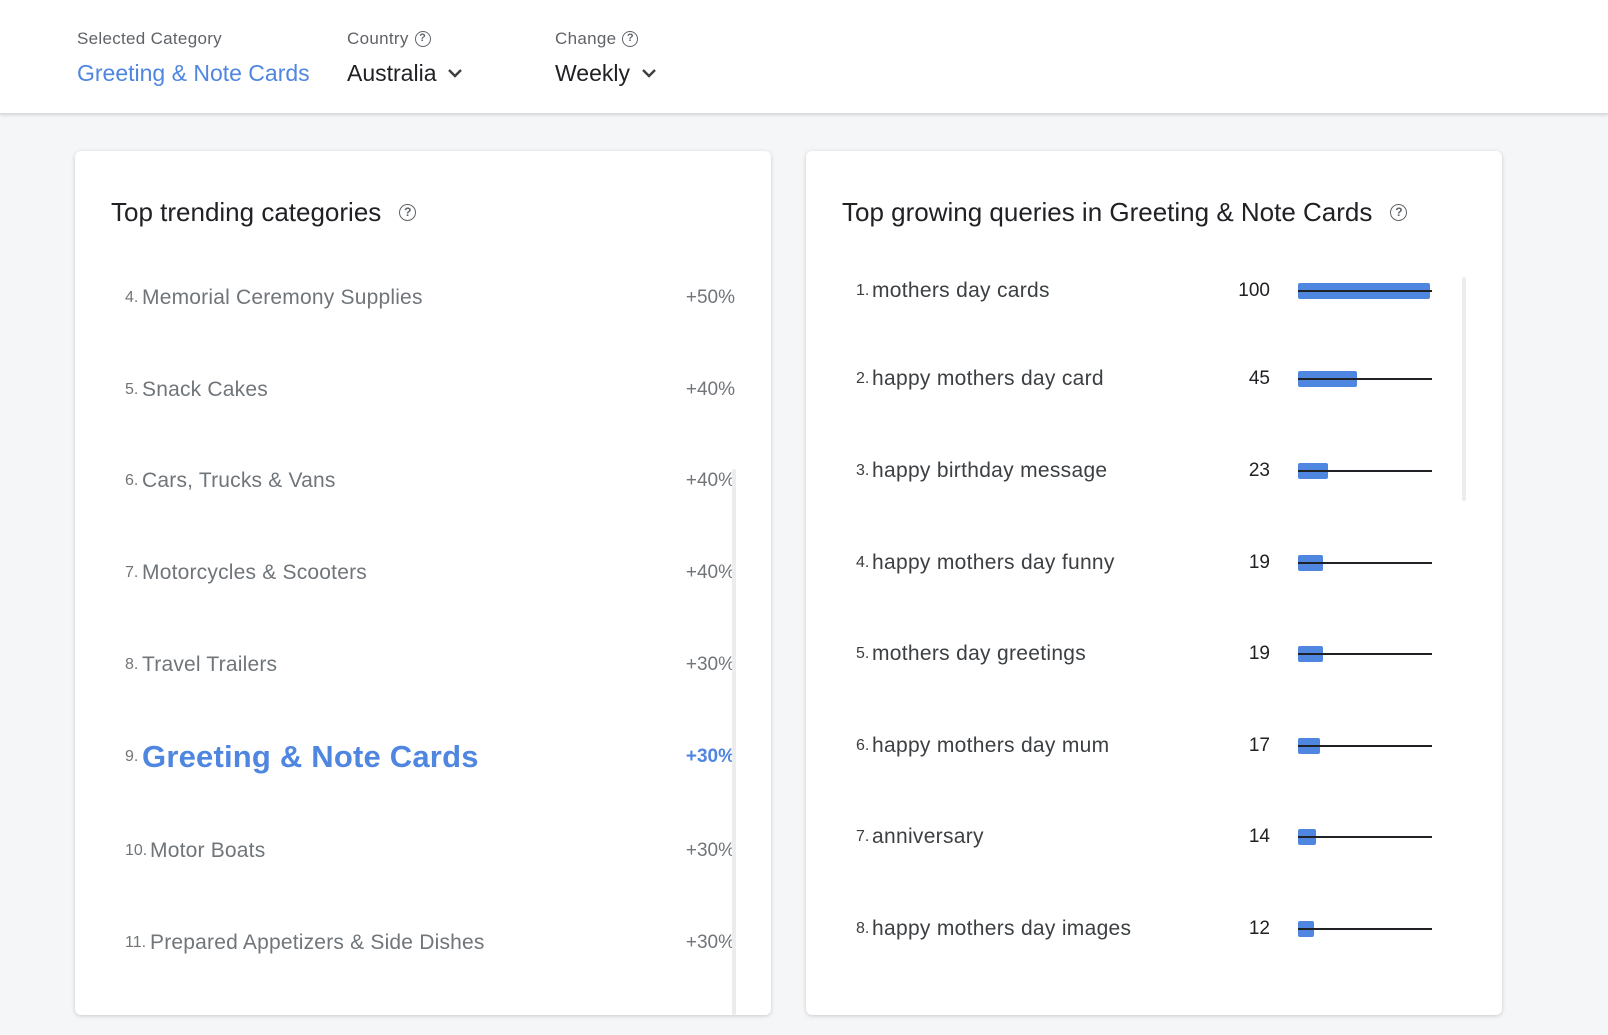 The height and width of the screenshot is (1035, 1608). Describe the element at coordinates (1119, 837) in the screenshot. I see `query-row: 7. anniversary 14` at that location.